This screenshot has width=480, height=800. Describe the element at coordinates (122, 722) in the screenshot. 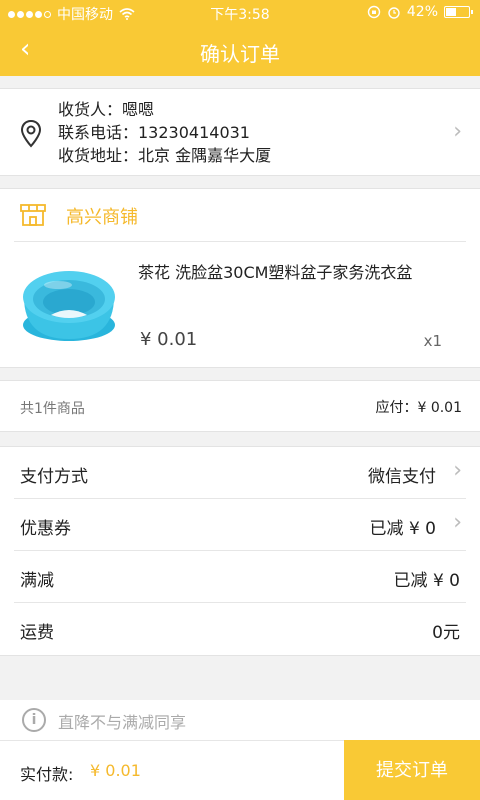

I see `notice-text: 直降不与满减同享` at that location.